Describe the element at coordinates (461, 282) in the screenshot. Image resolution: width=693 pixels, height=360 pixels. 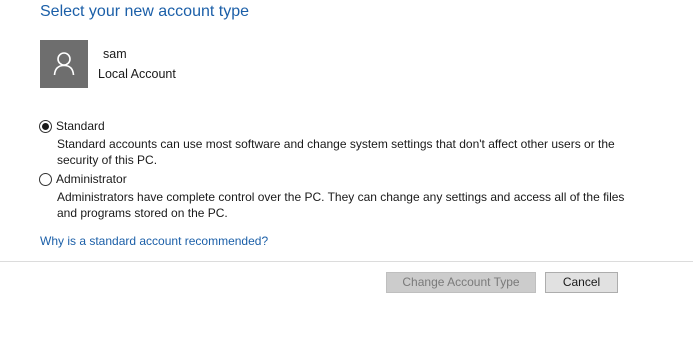
I see `change-account-type-button: Change Account Type` at that location.